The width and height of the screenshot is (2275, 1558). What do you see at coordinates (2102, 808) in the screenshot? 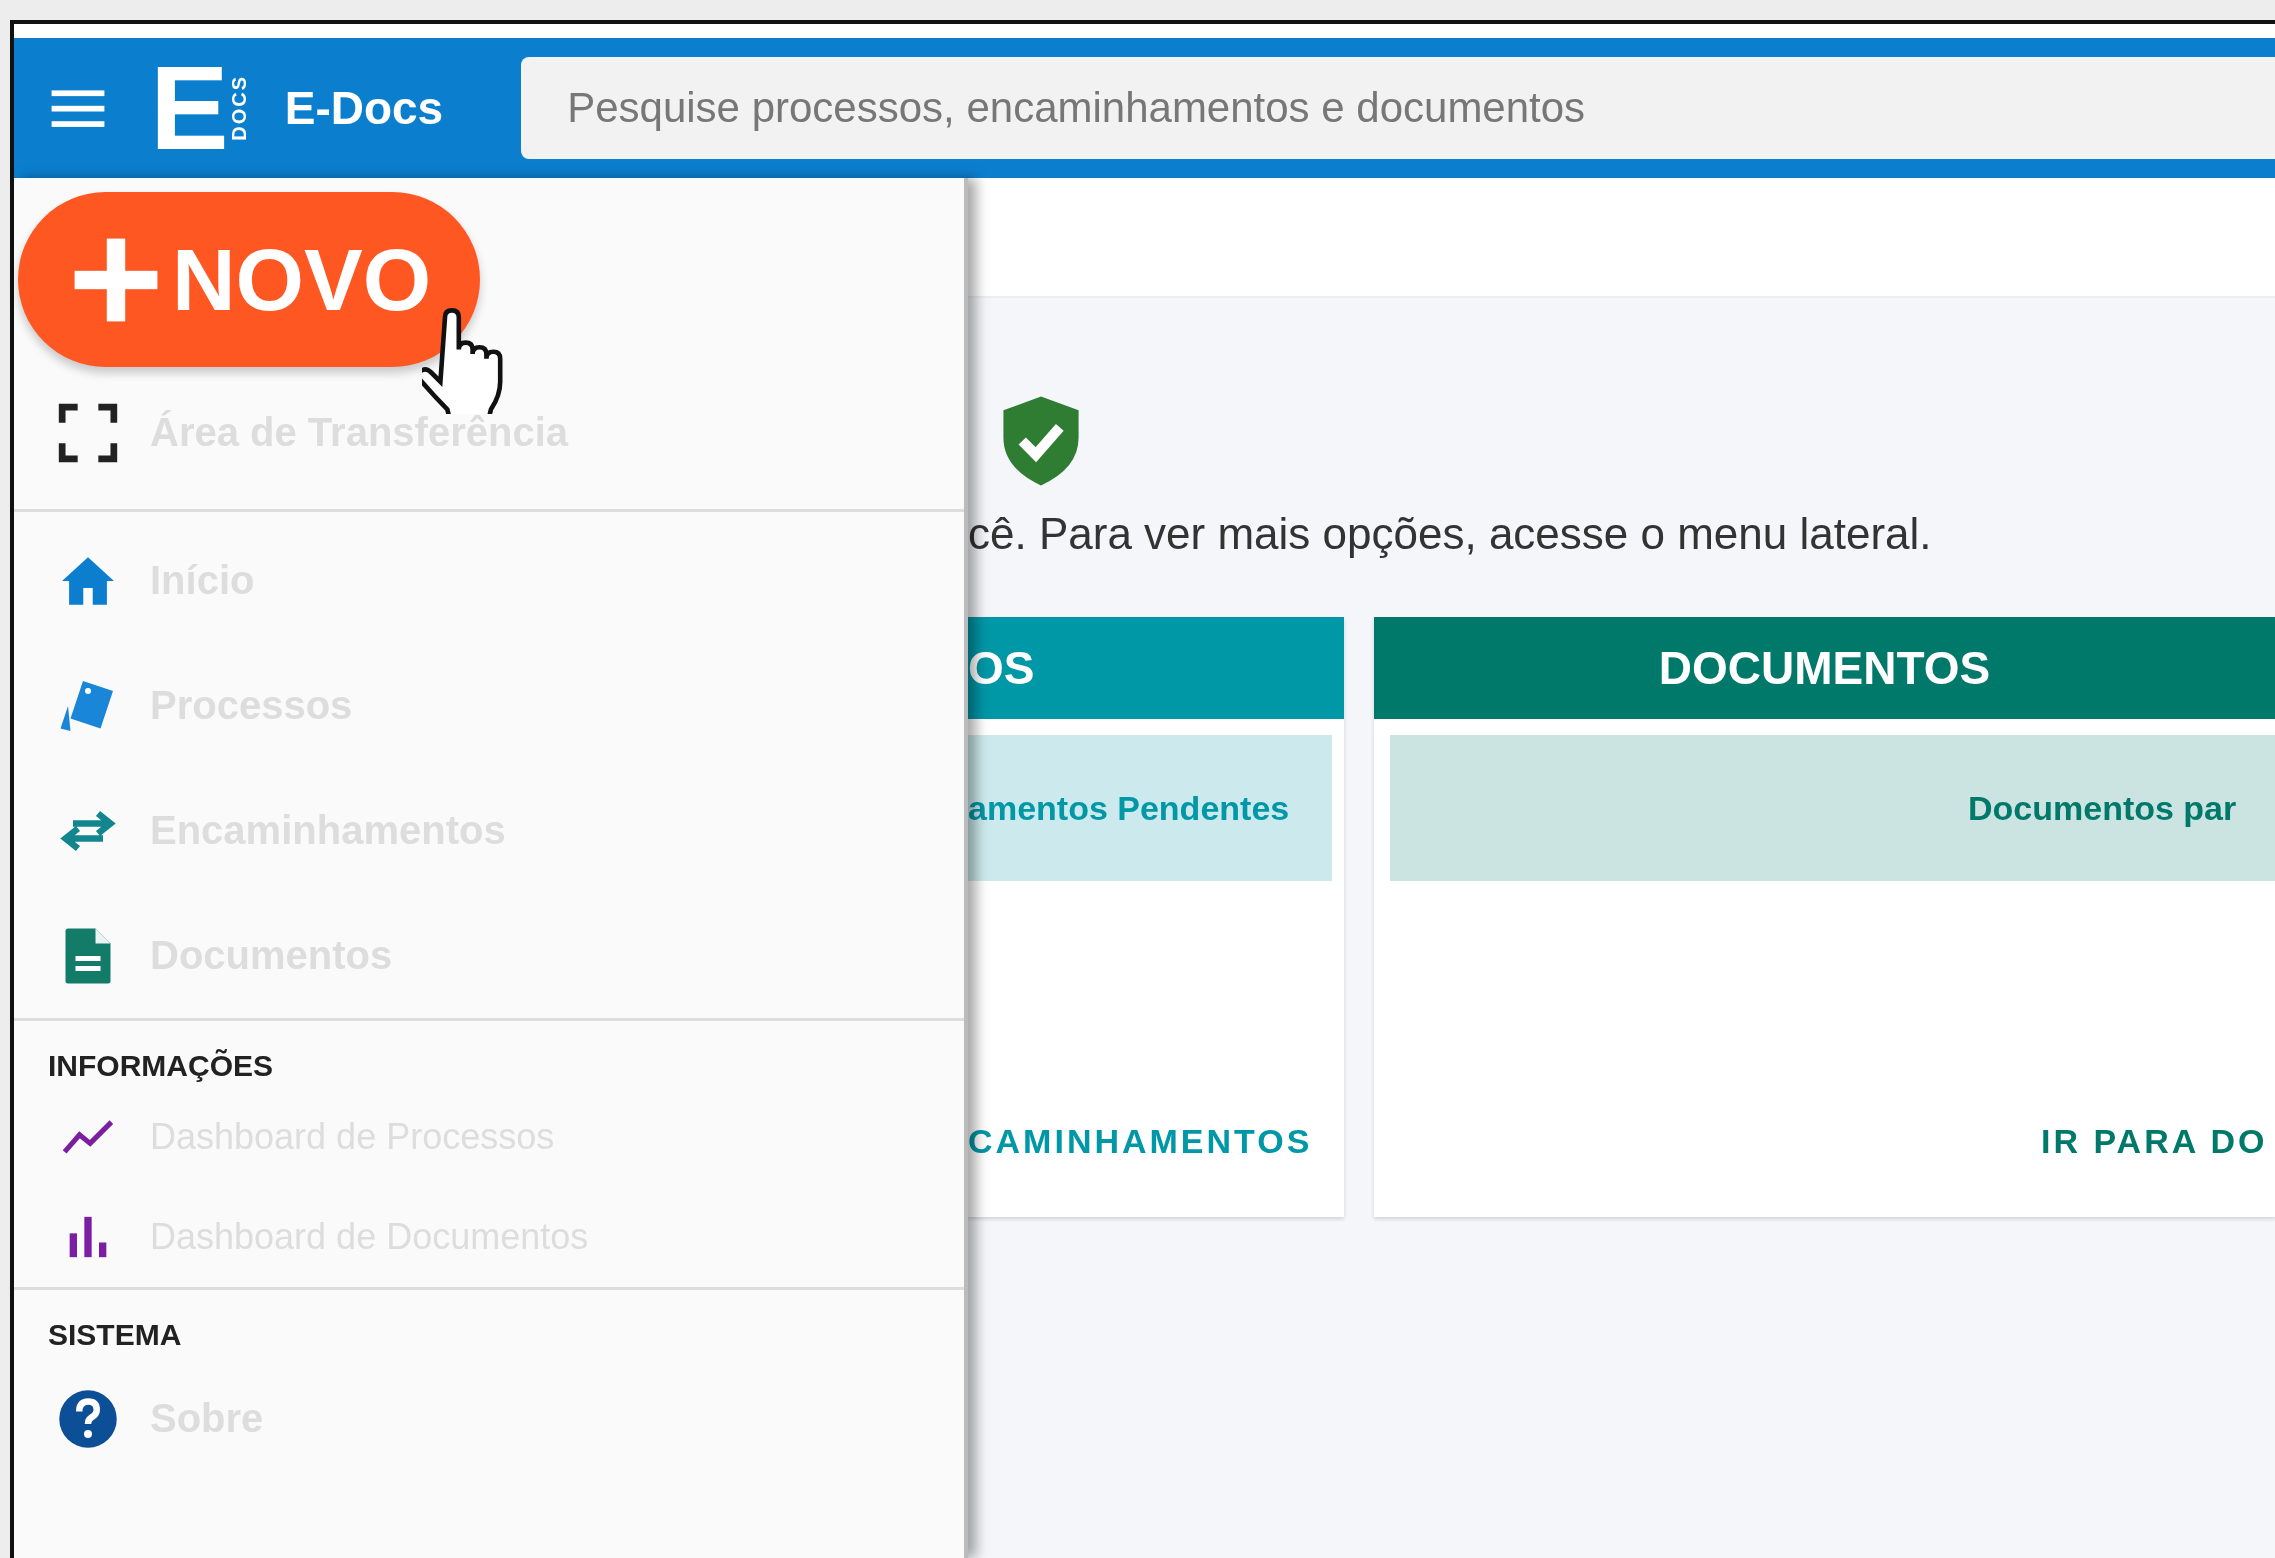
I see `card-subtitle: Documentos par` at bounding box center [2102, 808].